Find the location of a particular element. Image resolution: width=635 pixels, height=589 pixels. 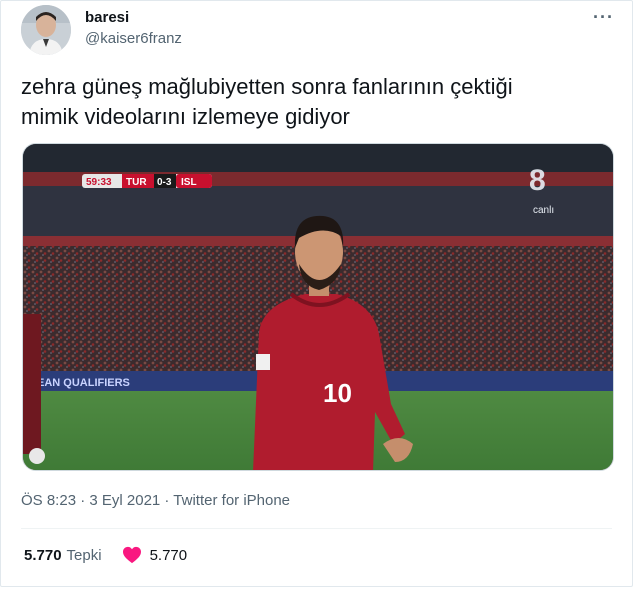

likes-count: 5.770 is located at coordinates (169, 555).